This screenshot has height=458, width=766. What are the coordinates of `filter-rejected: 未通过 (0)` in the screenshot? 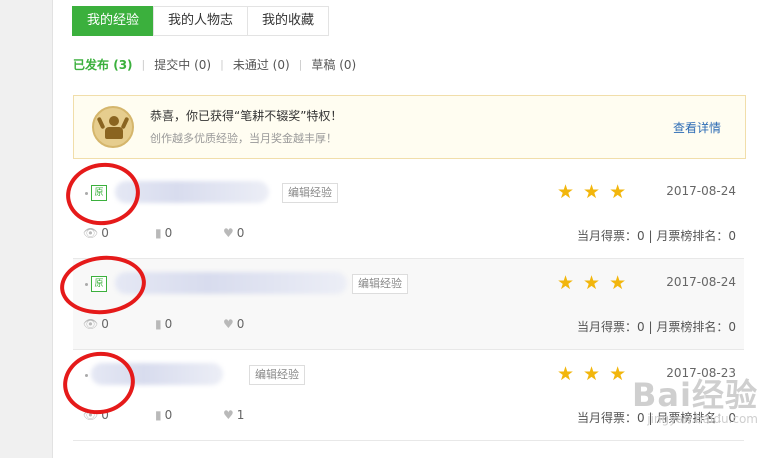 It's located at (261, 64).